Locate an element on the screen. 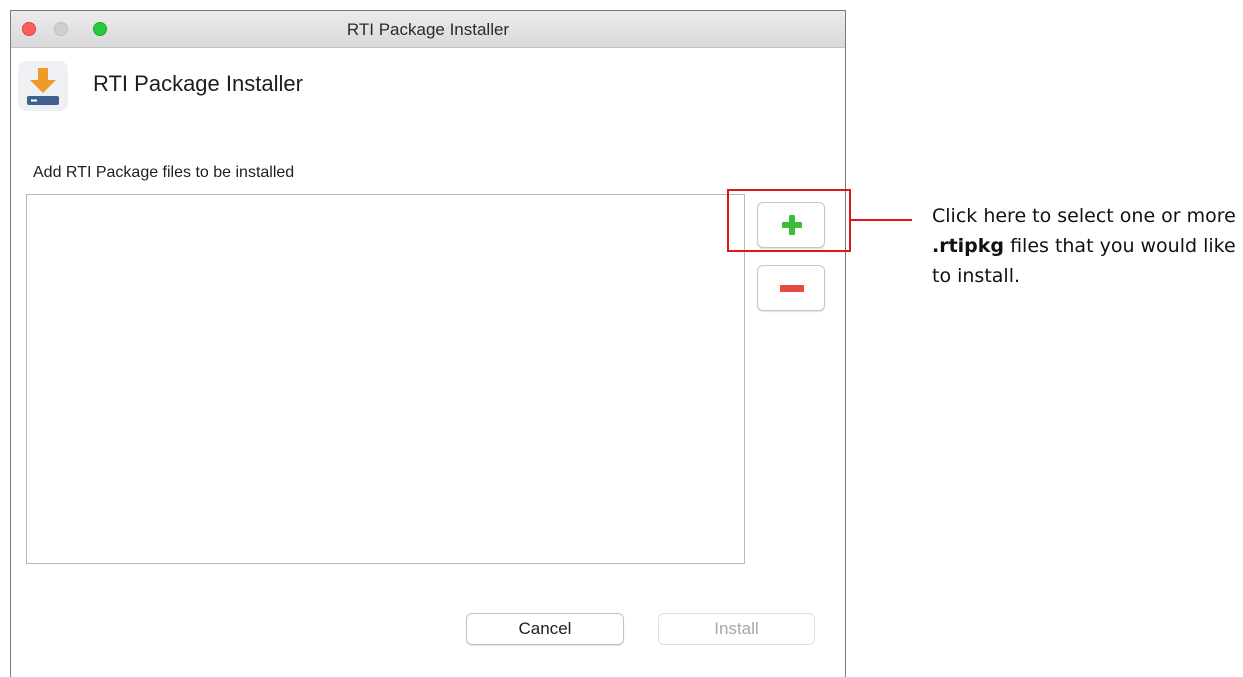  window-title: RTI Package Installer is located at coordinates (428, 29).